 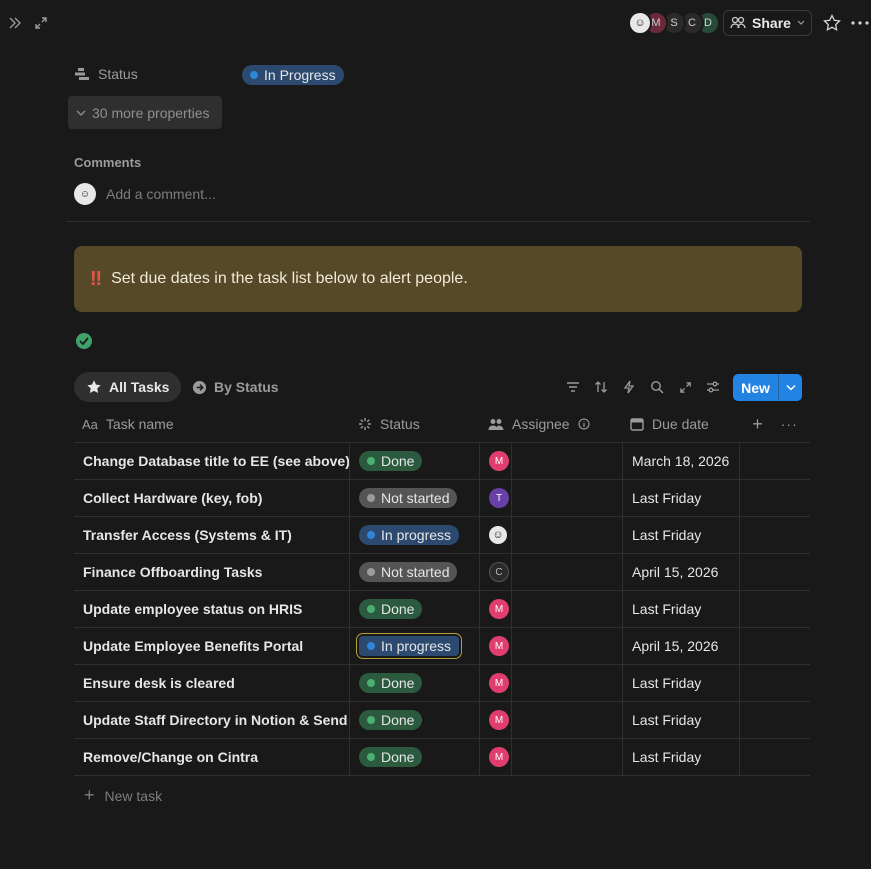 What do you see at coordinates (584, 424) in the screenshot?
I see `info-icon` at bounding box center [584, 424].